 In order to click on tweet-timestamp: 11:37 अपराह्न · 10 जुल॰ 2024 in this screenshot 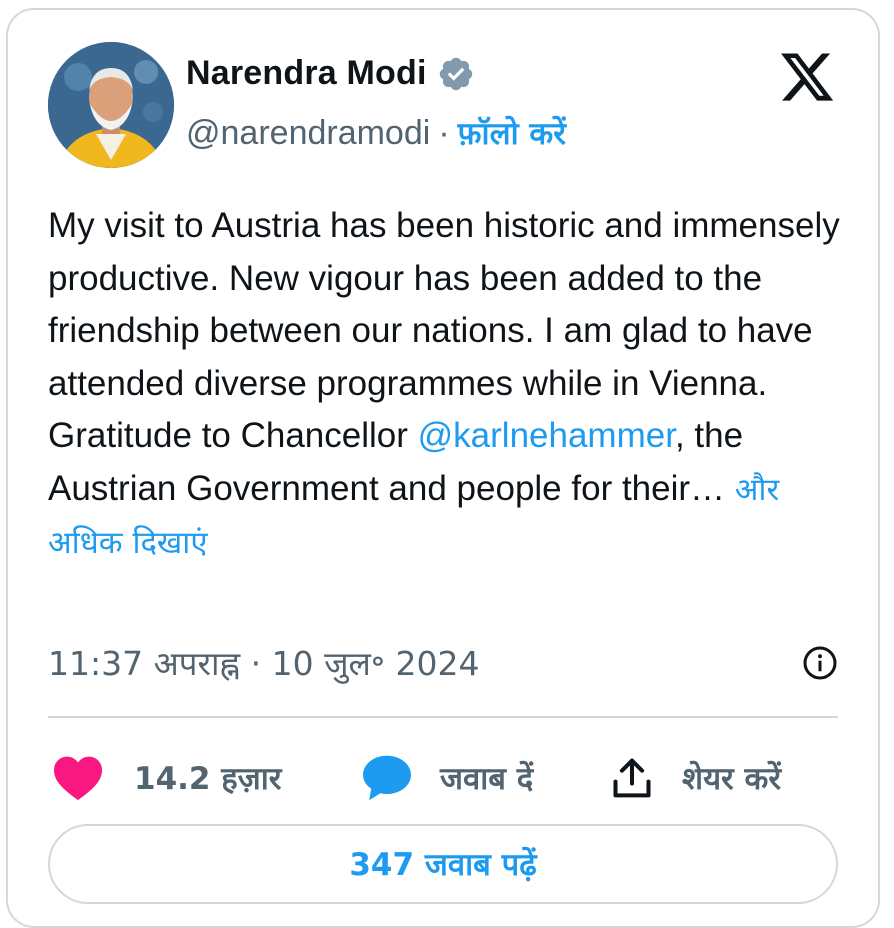, I will do `click(263, 662)`.